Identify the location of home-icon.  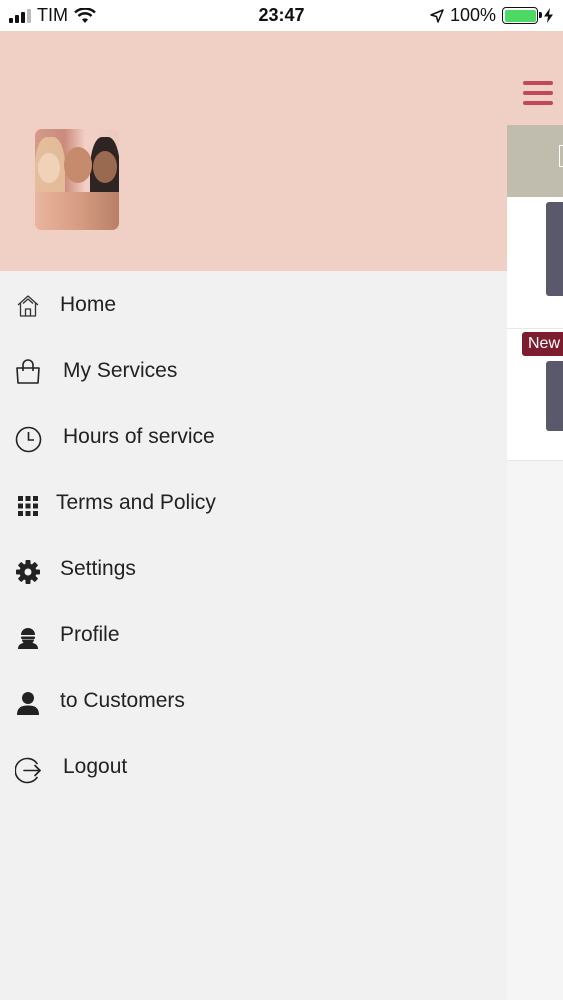
(28, 306).